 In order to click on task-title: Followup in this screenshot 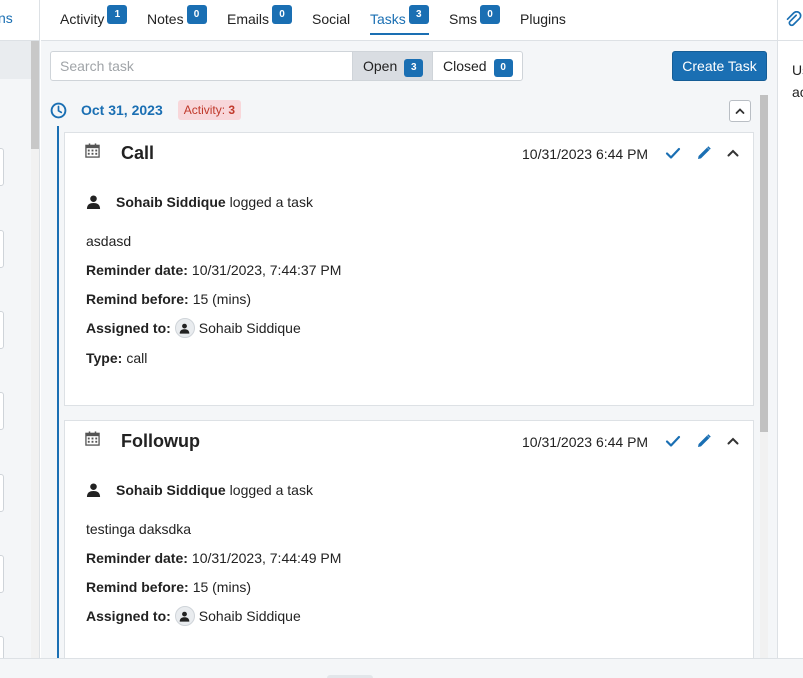, I will do `click(160, 441)`.